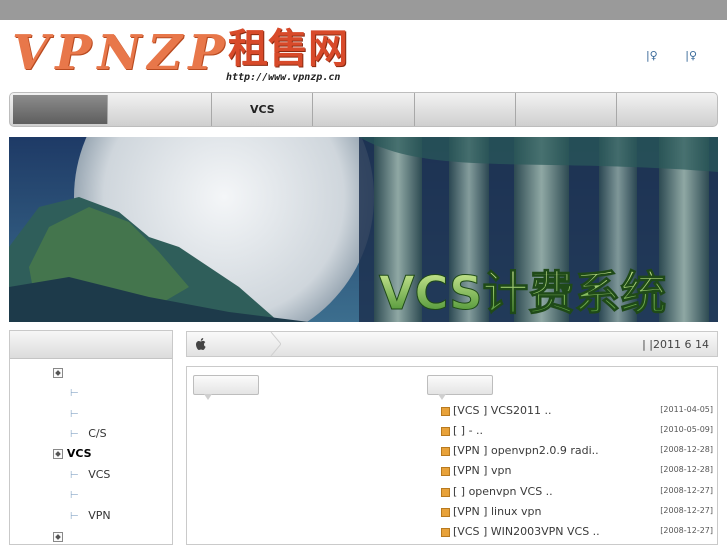 This screenshot has width=727, height=545. What do you see at coordinates (275, 344) in the screenshot?
I see `breadcrumb-separator` at bounding box center [275, 344].